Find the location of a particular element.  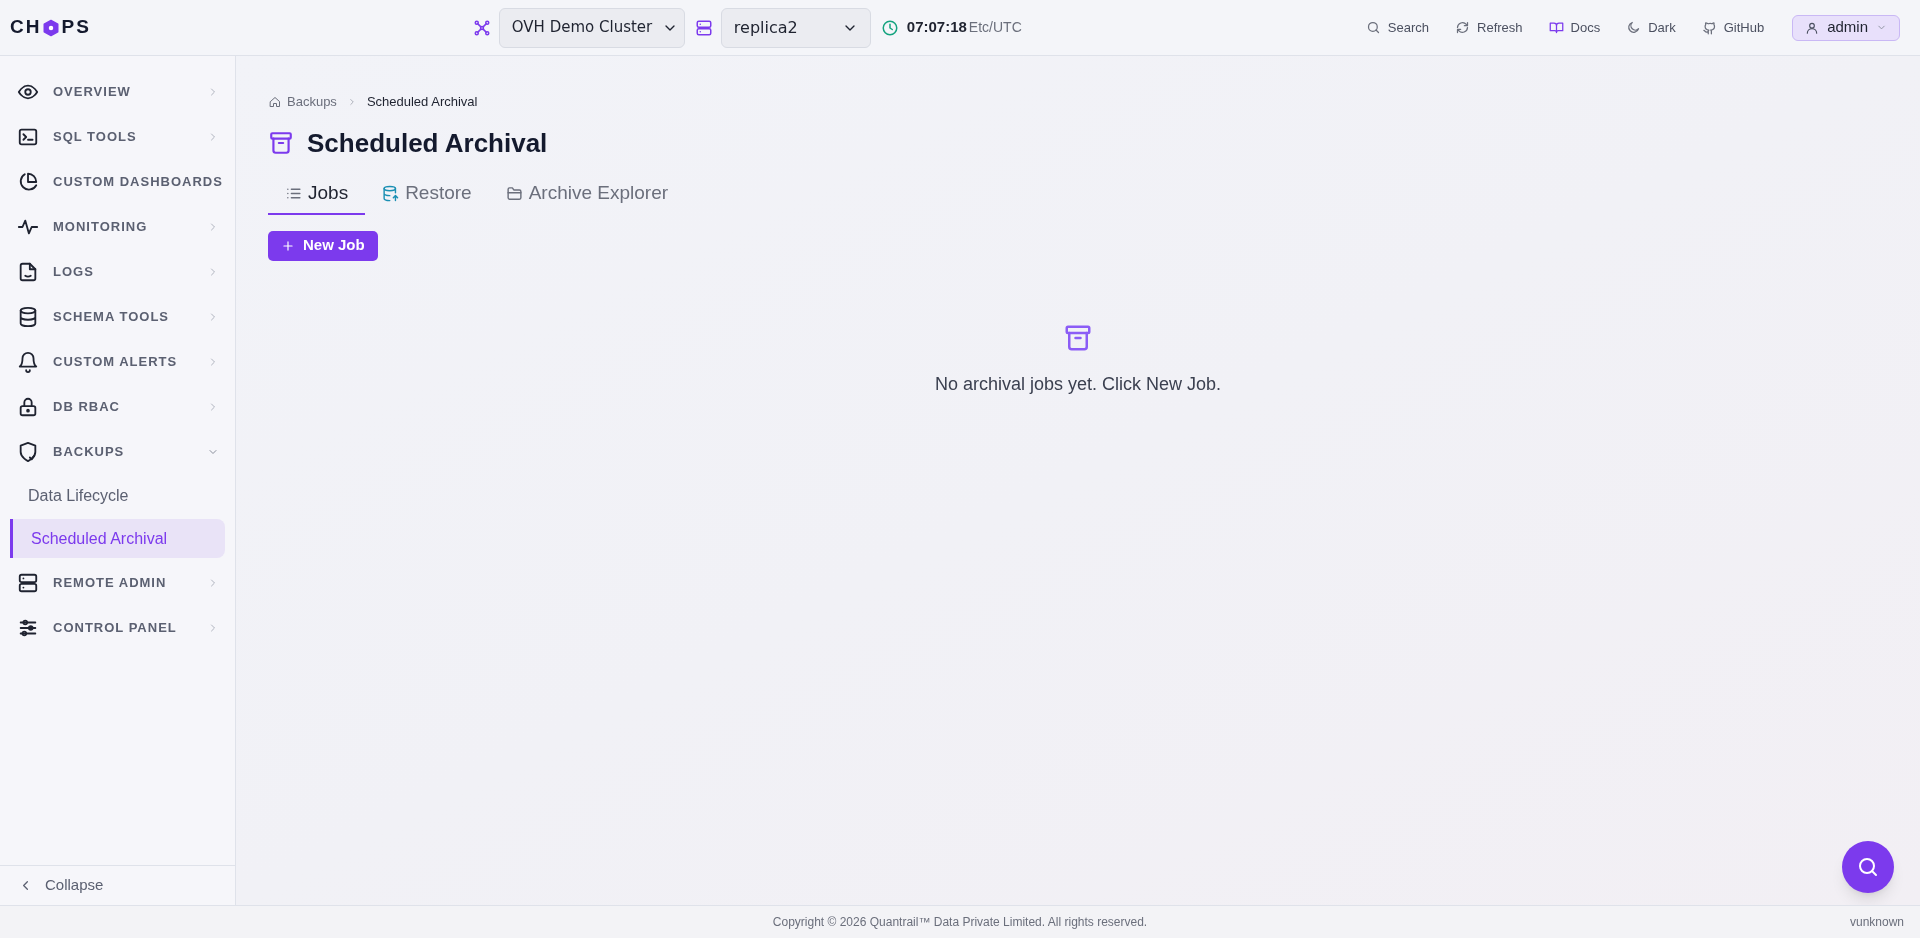

sidebar-item: CONTROL PANEL is located at coordinates (117, 627).